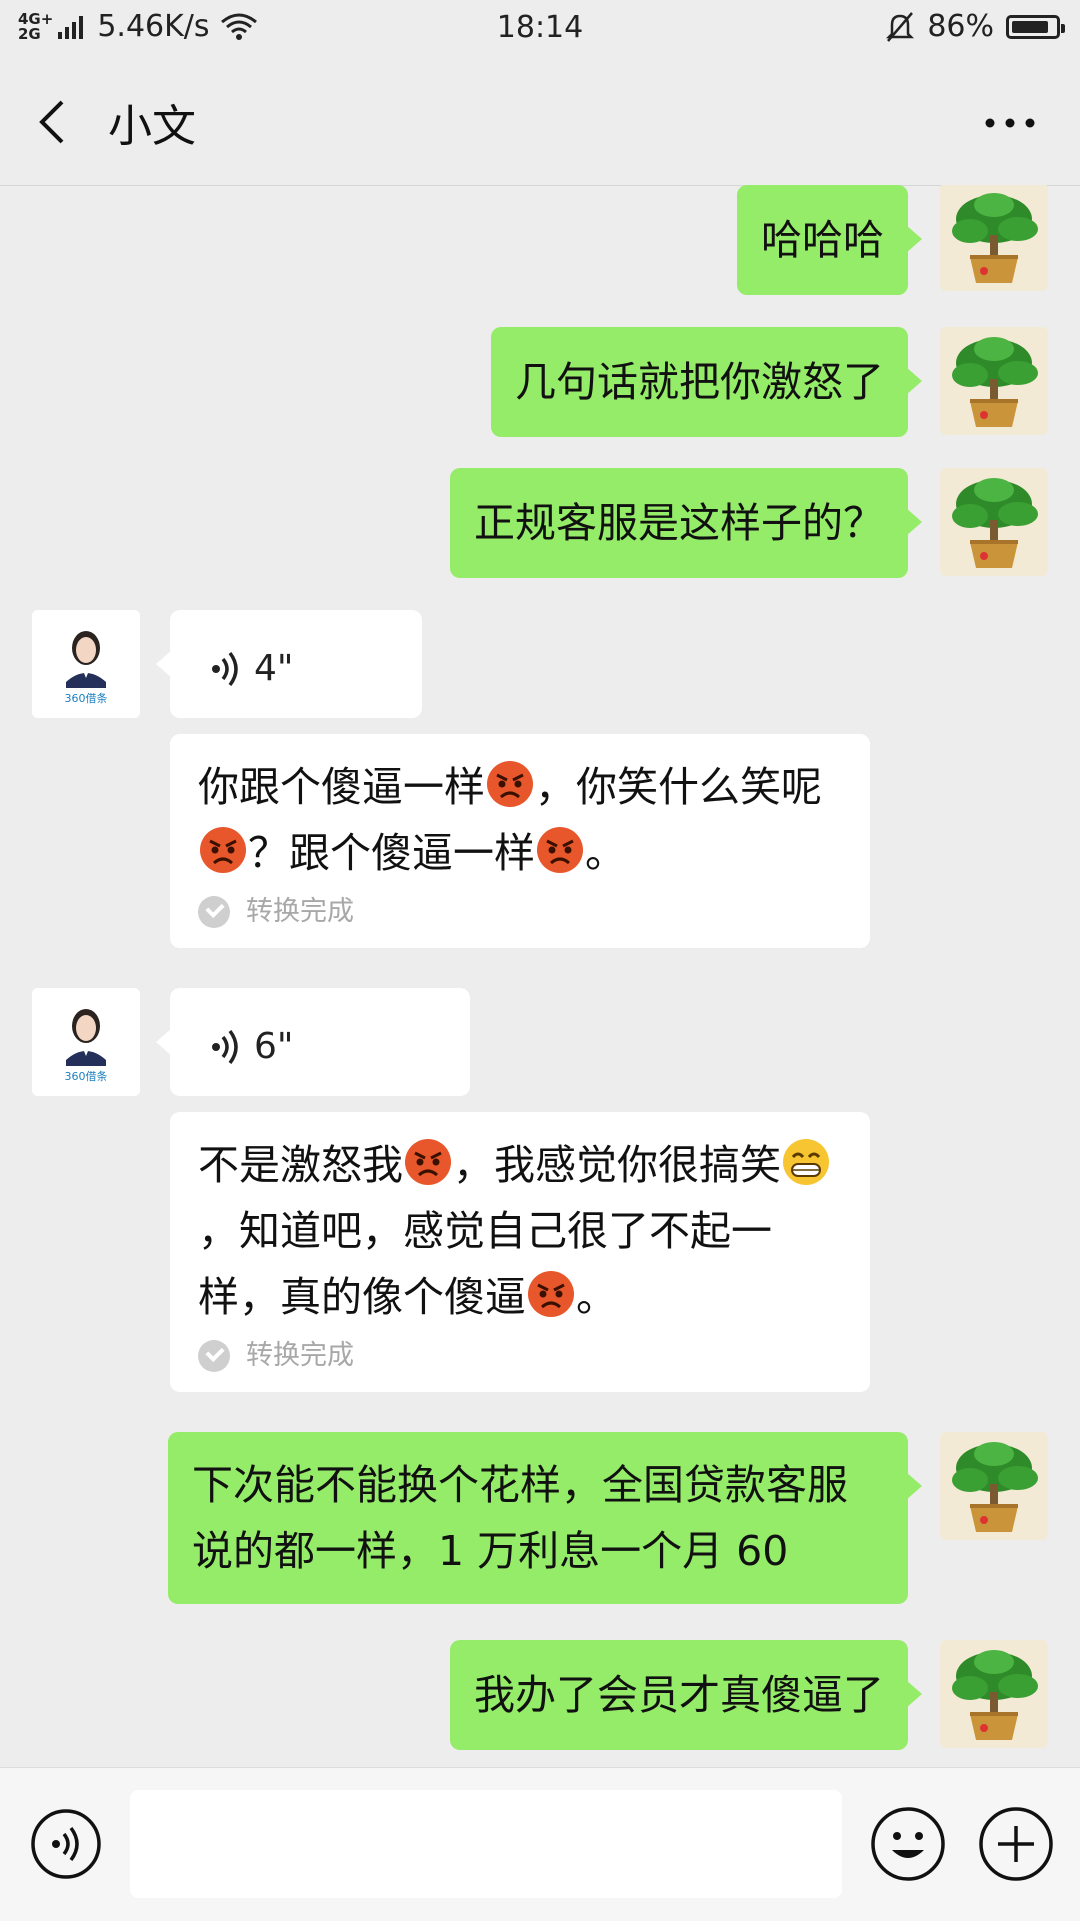 The width and height of the screenshot is (1080, 1921). Describe the element at coordinates (706, 382) in the screenshot. I see `outgoing-message: 几句话就把你激怒了` at that location.